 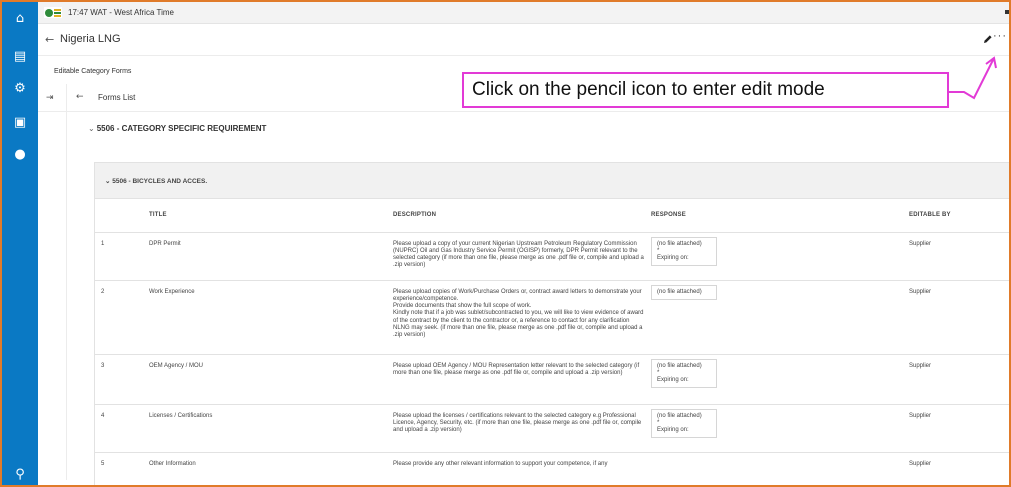 What do you see at coordinates (1000, 36) in the screenshot?
I see `more-options-icon: ···` at bounding box center [1000, 36].